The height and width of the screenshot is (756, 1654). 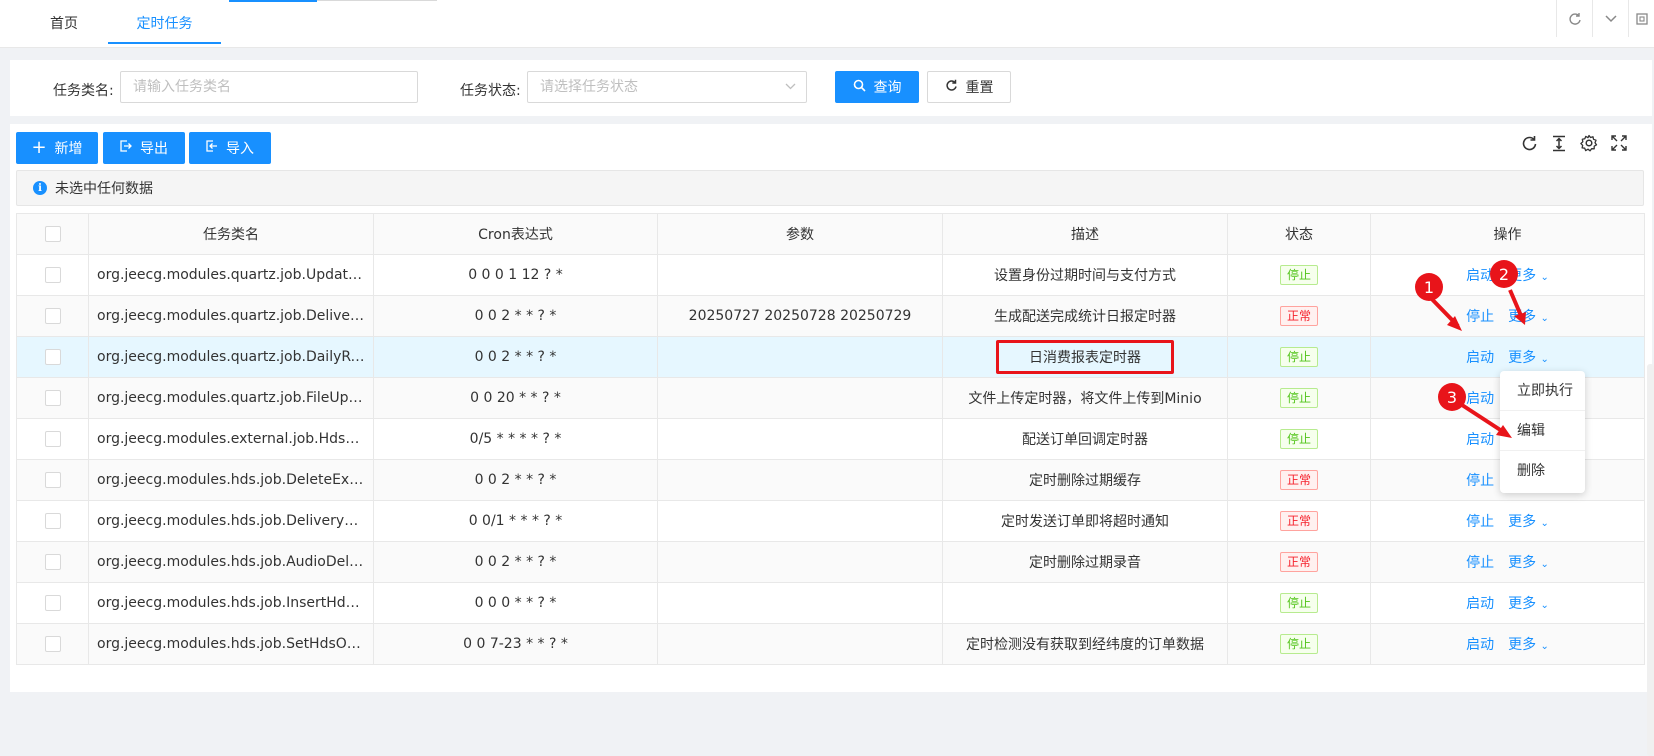 I want to click on job-status-select: 请选择任务状态, so click(x=667, y=87).